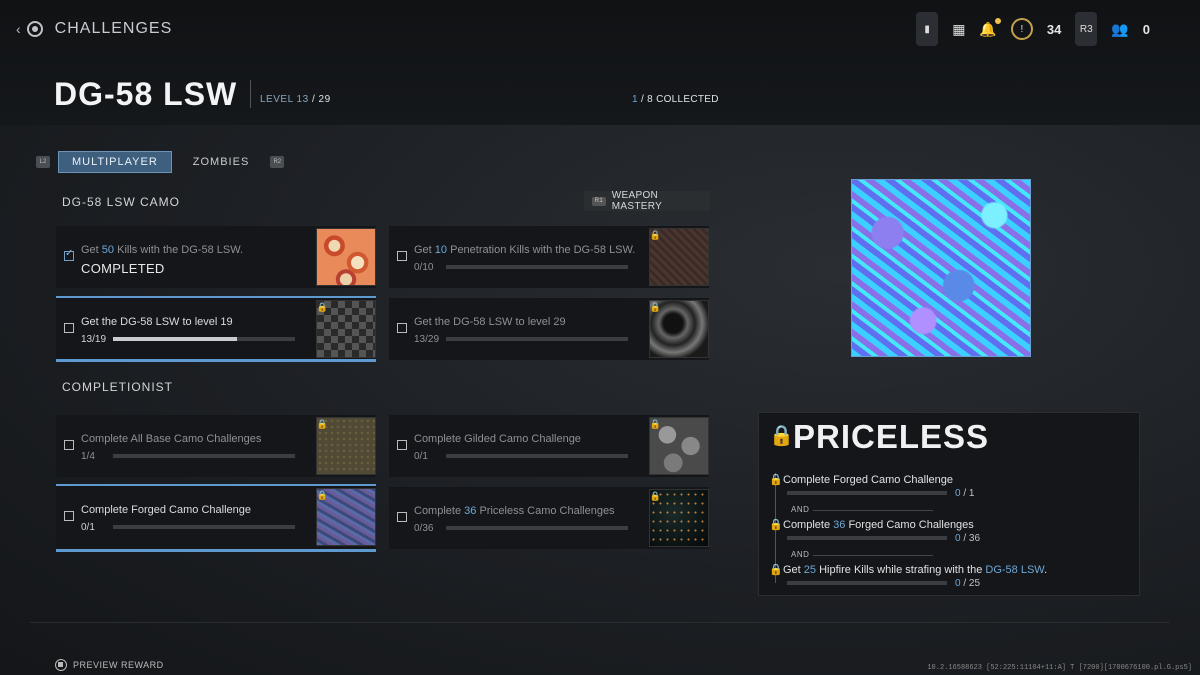 The image size is (1200, 675). I want to click on challenge-progress: 1/4, so click(88, 456).